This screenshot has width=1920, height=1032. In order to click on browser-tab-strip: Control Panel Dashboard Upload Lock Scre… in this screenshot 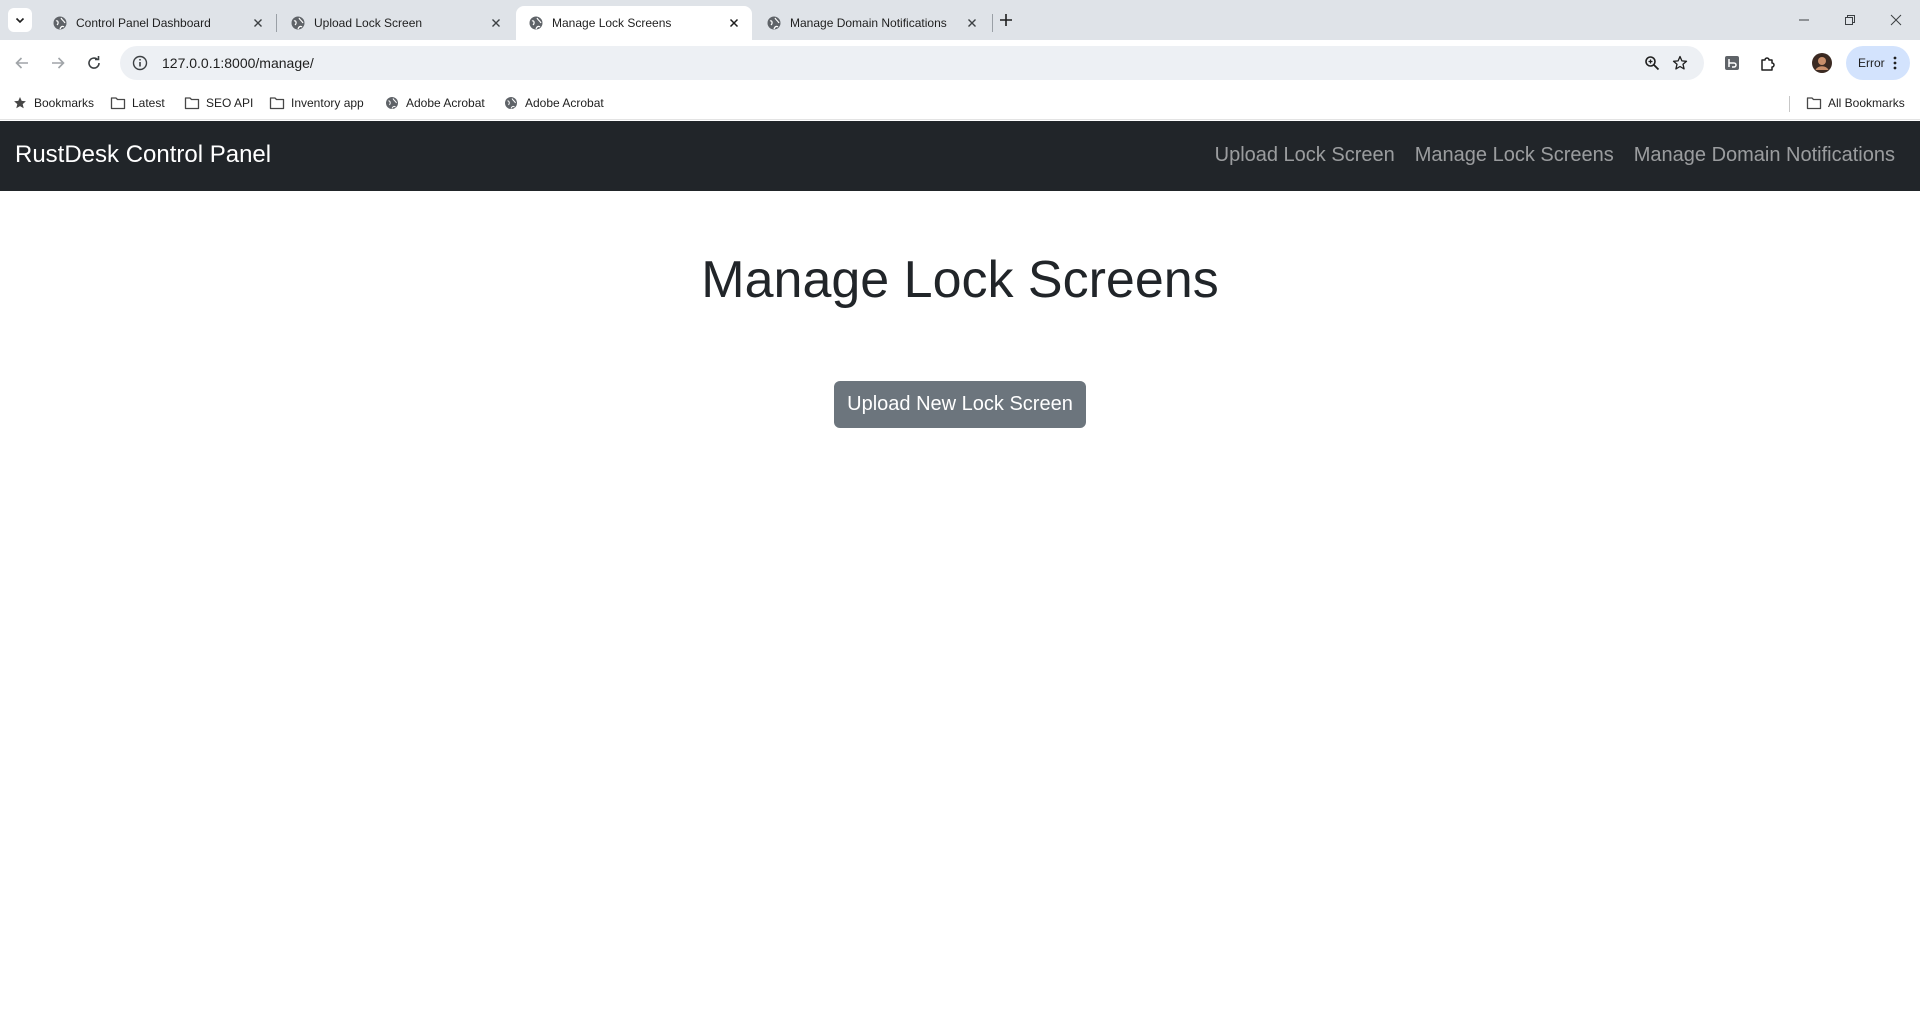, I will do `click(960, 20)`.